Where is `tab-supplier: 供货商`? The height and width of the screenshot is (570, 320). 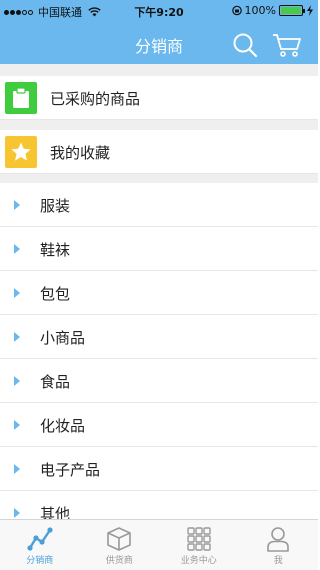 tab-supplier: 供货商 is located at coordinates (120, 545).